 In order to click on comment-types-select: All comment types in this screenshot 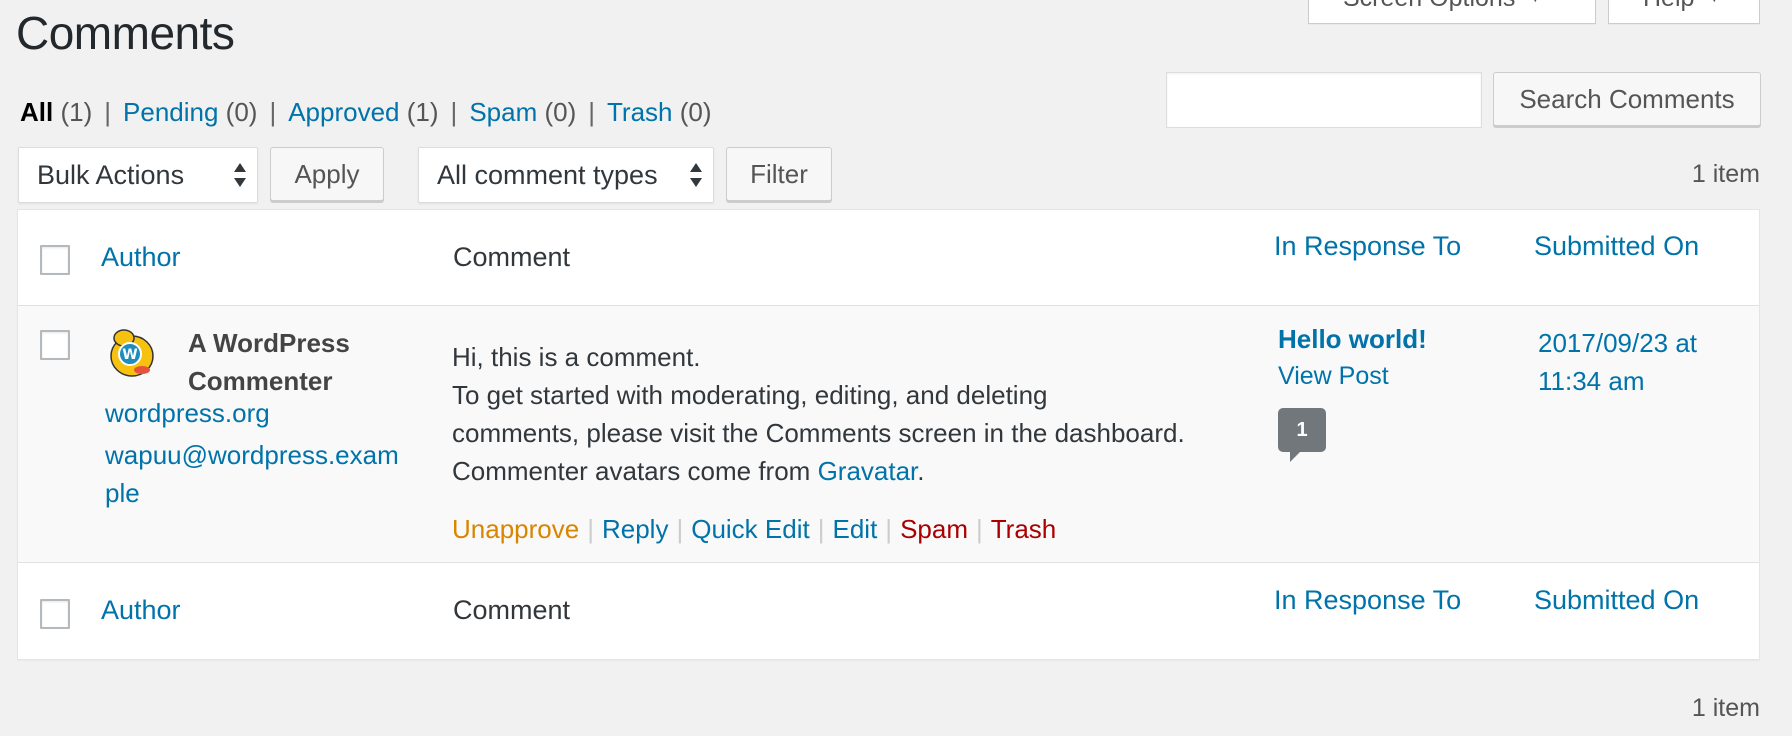, I will do `click(566, 175)`.